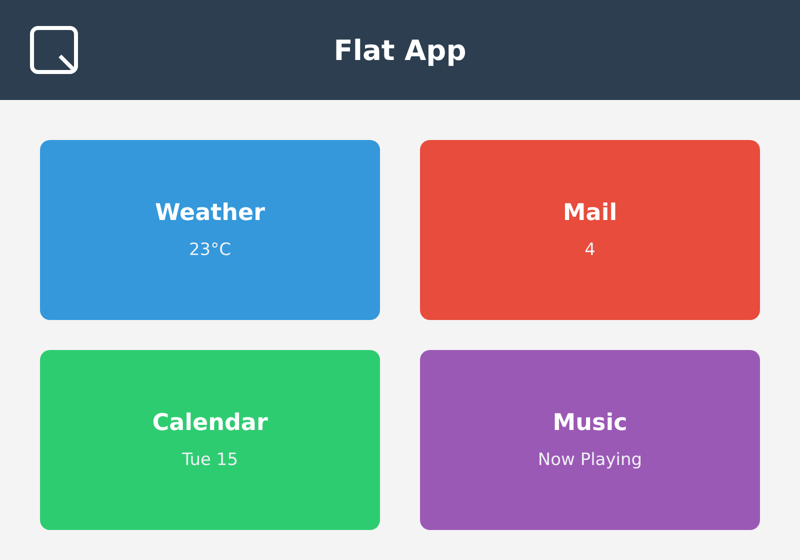  I want to click on tile-subtitle: Tue 15, so click(210, 460).